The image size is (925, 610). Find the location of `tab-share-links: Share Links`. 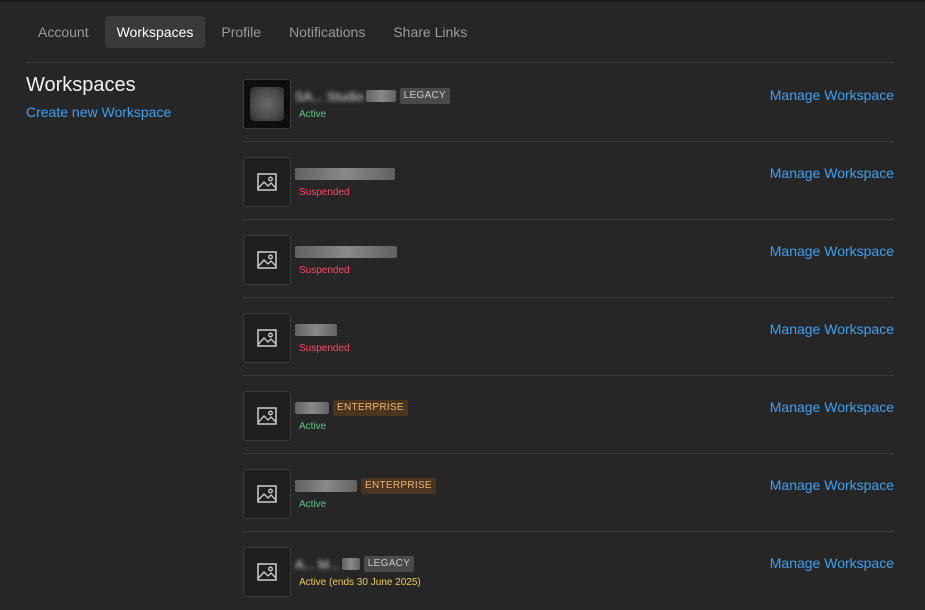

tab-share-links: Share Links is located at coordinates (430, 32).